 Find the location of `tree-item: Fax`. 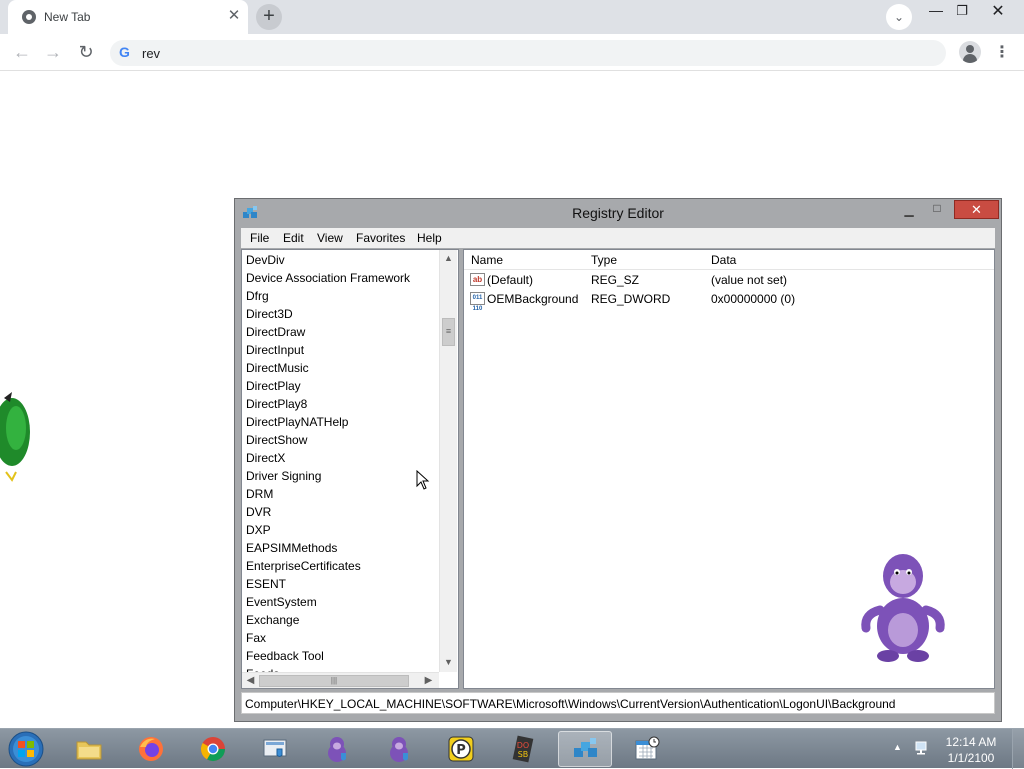

tree-item: Fax is located at coordinates (342, 638).